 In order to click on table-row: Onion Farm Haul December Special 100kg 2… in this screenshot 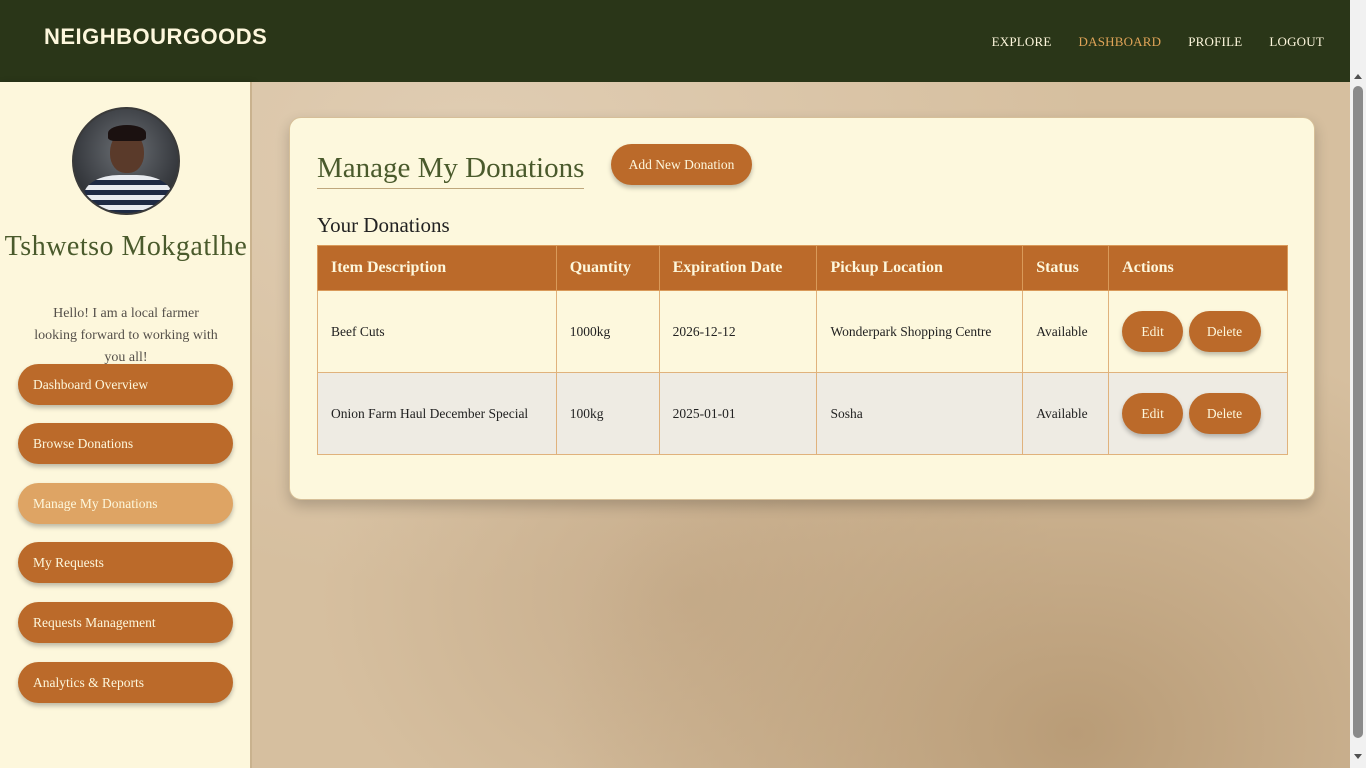, I will do `click(802, 413)`.